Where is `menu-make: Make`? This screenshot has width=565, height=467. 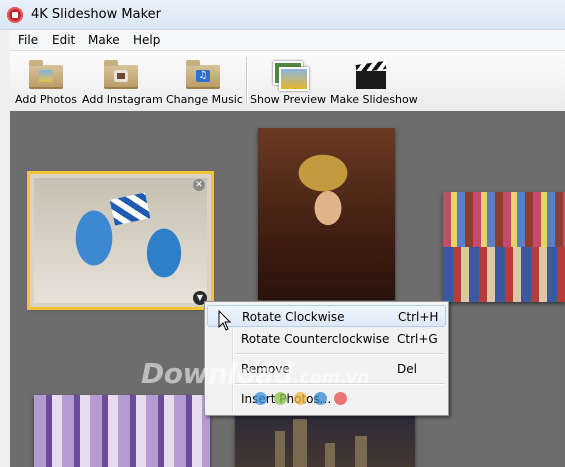 menu-make: Make is located at coordinates (104, 40).